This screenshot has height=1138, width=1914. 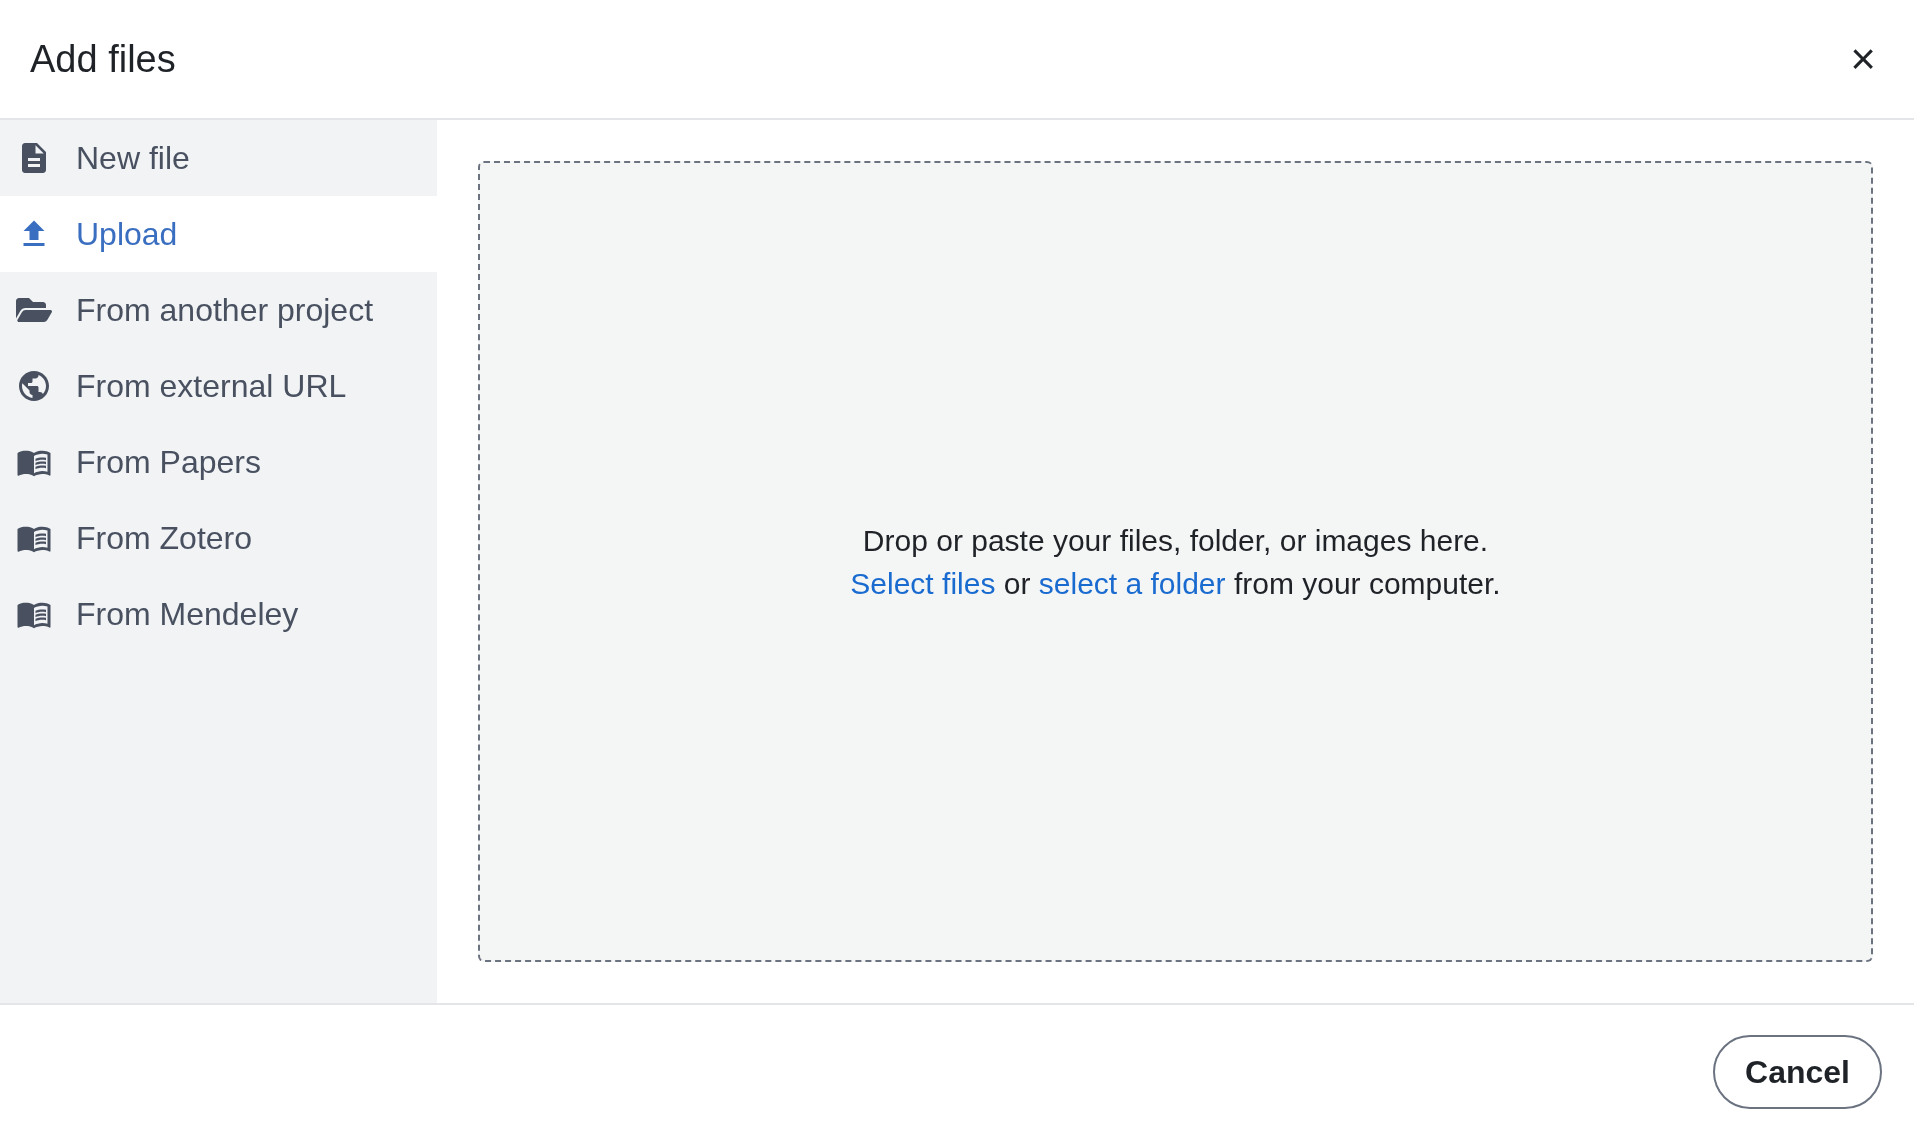 What do you see at coordinates (923, 583) in the screenshot?
I see `select-files-link: Select files` at bounding box center [923, 583].